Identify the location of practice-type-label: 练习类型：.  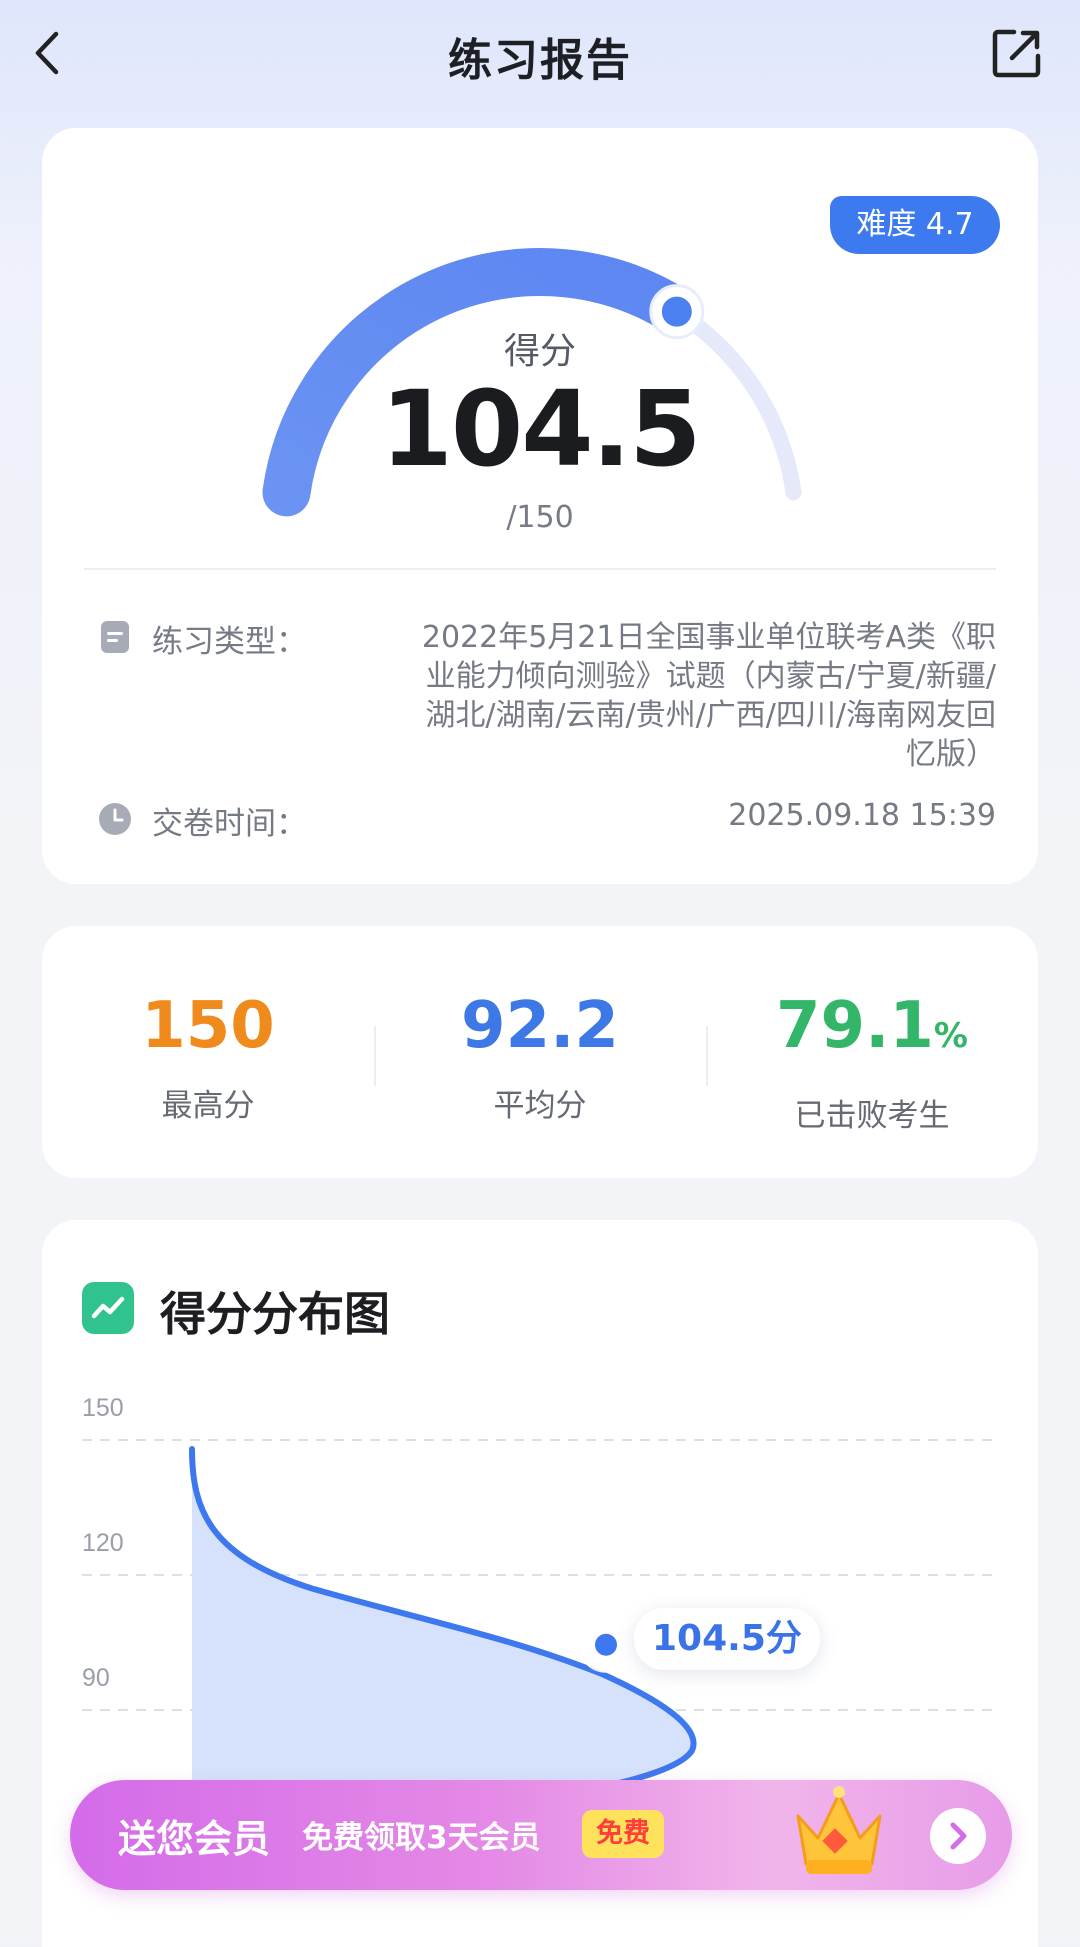
(229, 642).